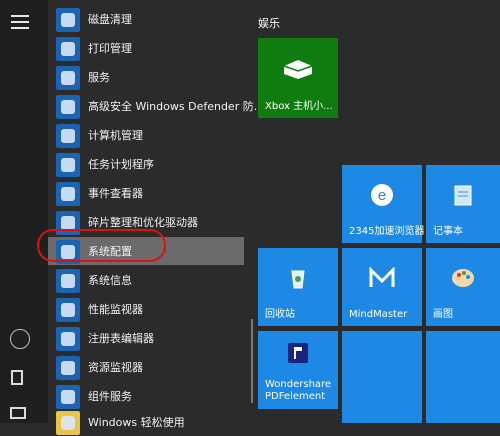 The image size is (500, 436). I want to click on services-gear-icon, so click(68, 78).